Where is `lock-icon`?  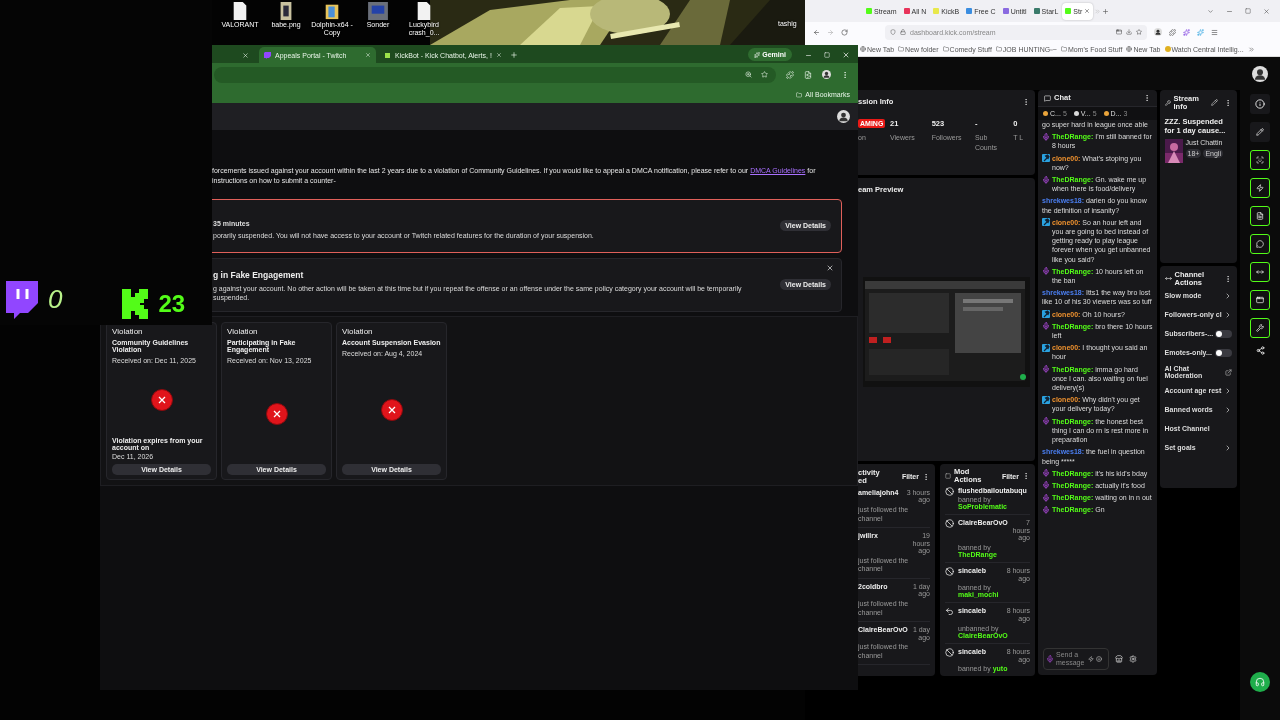 lock-icon is located at coordinates (903, 32).